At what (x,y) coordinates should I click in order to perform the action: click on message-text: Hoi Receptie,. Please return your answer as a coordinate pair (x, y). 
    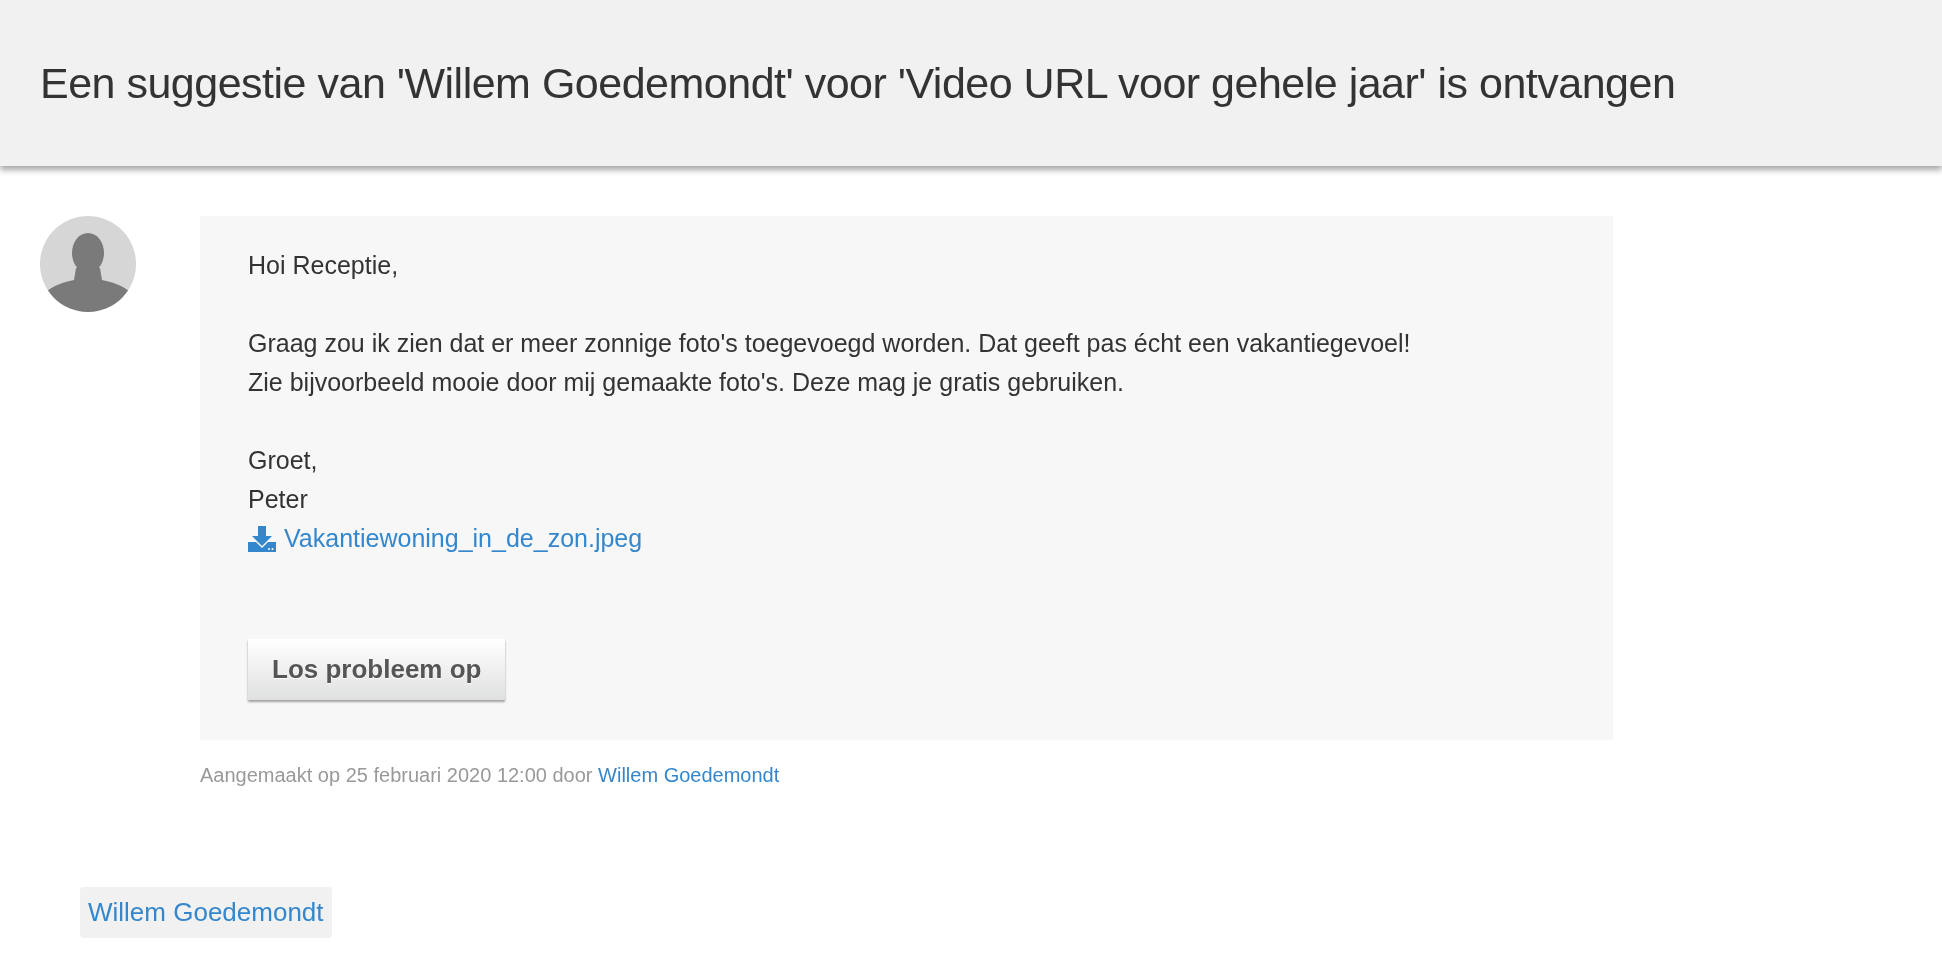
    Looking at the image, I should click on (324, 265).